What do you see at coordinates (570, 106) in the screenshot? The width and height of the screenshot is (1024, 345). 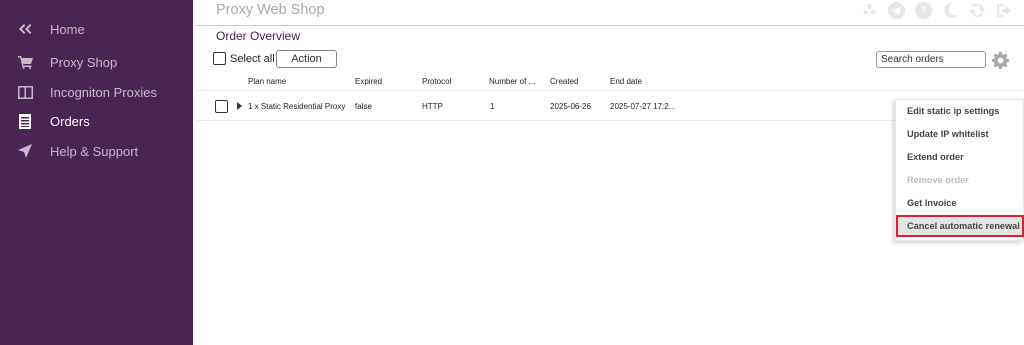 I see `cell-created: 2025-06-26` at bounding box center [570, 106].